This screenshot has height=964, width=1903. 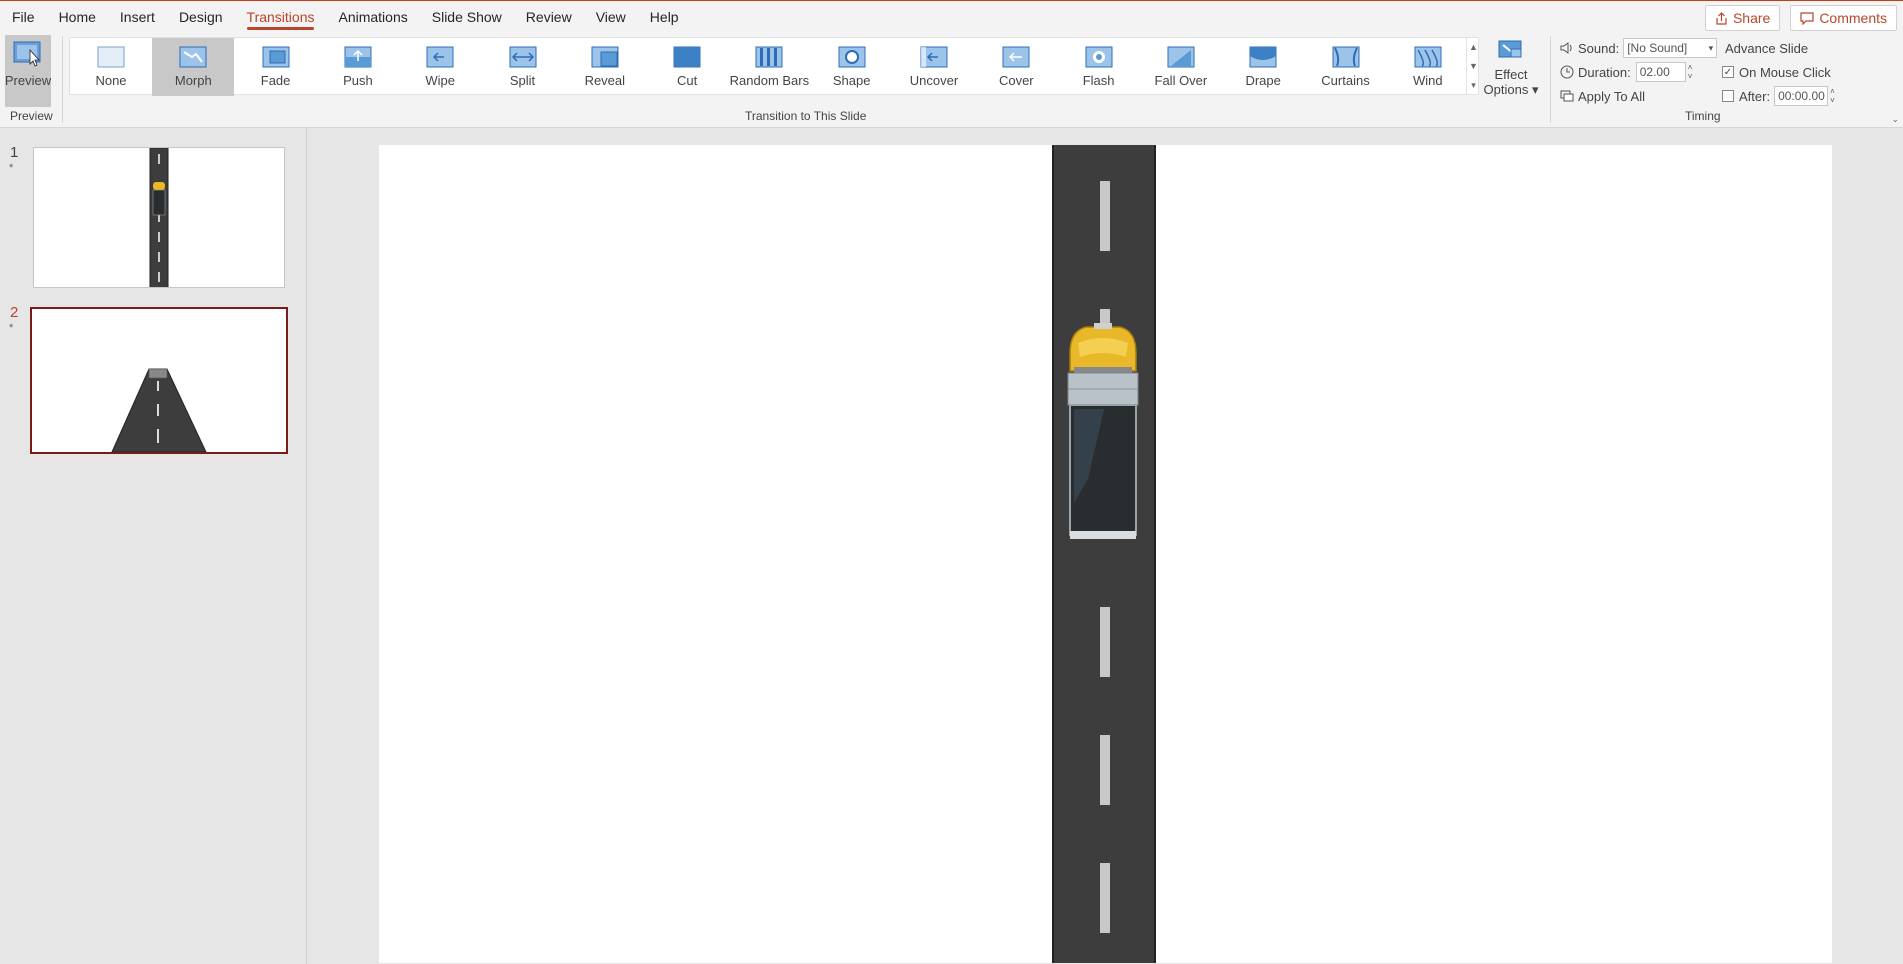 I want to click on comments-label: Comments, so click(x=1853, y=18).